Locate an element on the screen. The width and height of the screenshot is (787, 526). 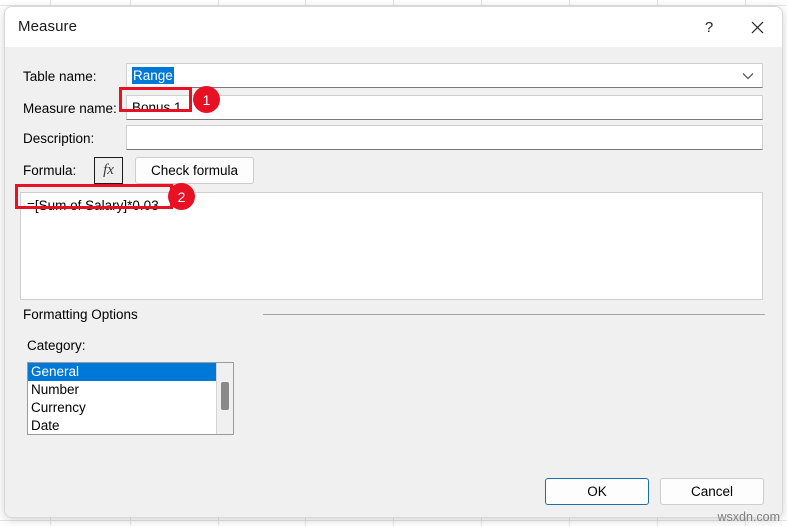
ok-button: OK is located at coordinates (597, 491).